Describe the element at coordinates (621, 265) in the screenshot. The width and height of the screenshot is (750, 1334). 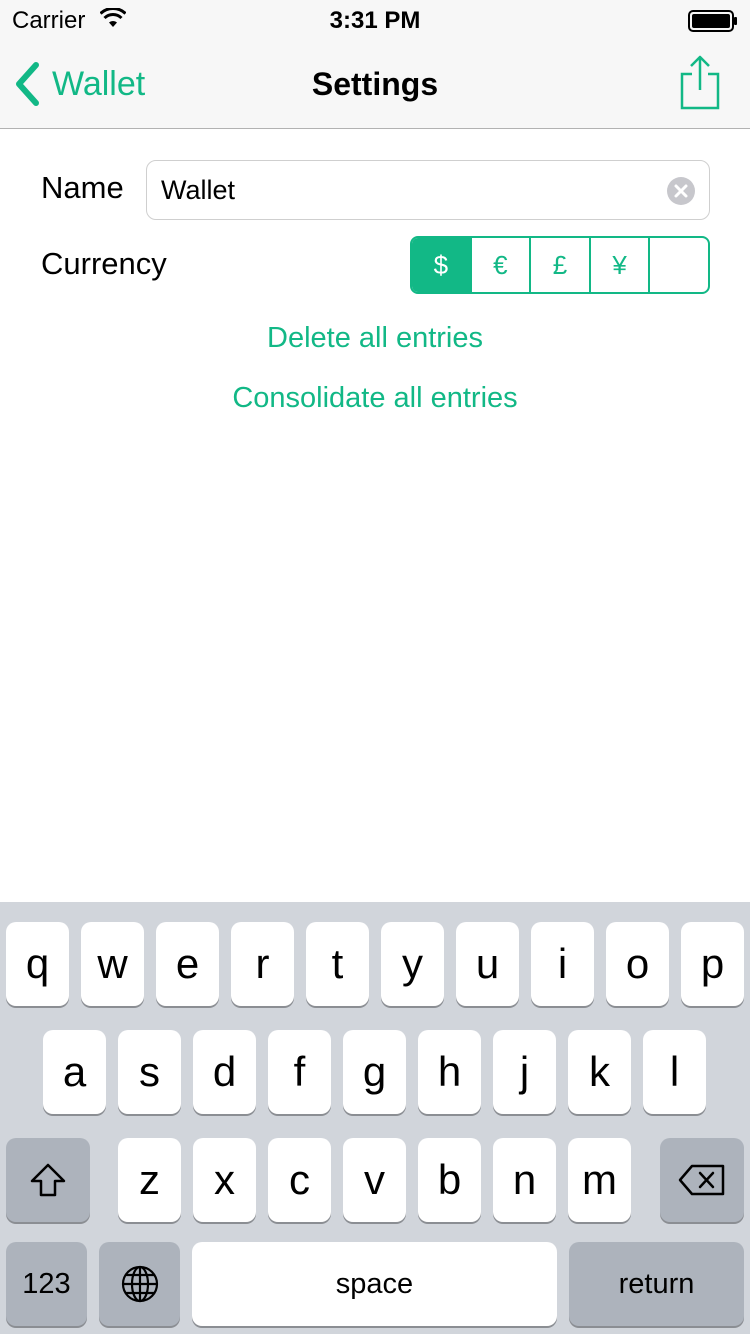
I see `currency-segment-yen: ¥` at that location.